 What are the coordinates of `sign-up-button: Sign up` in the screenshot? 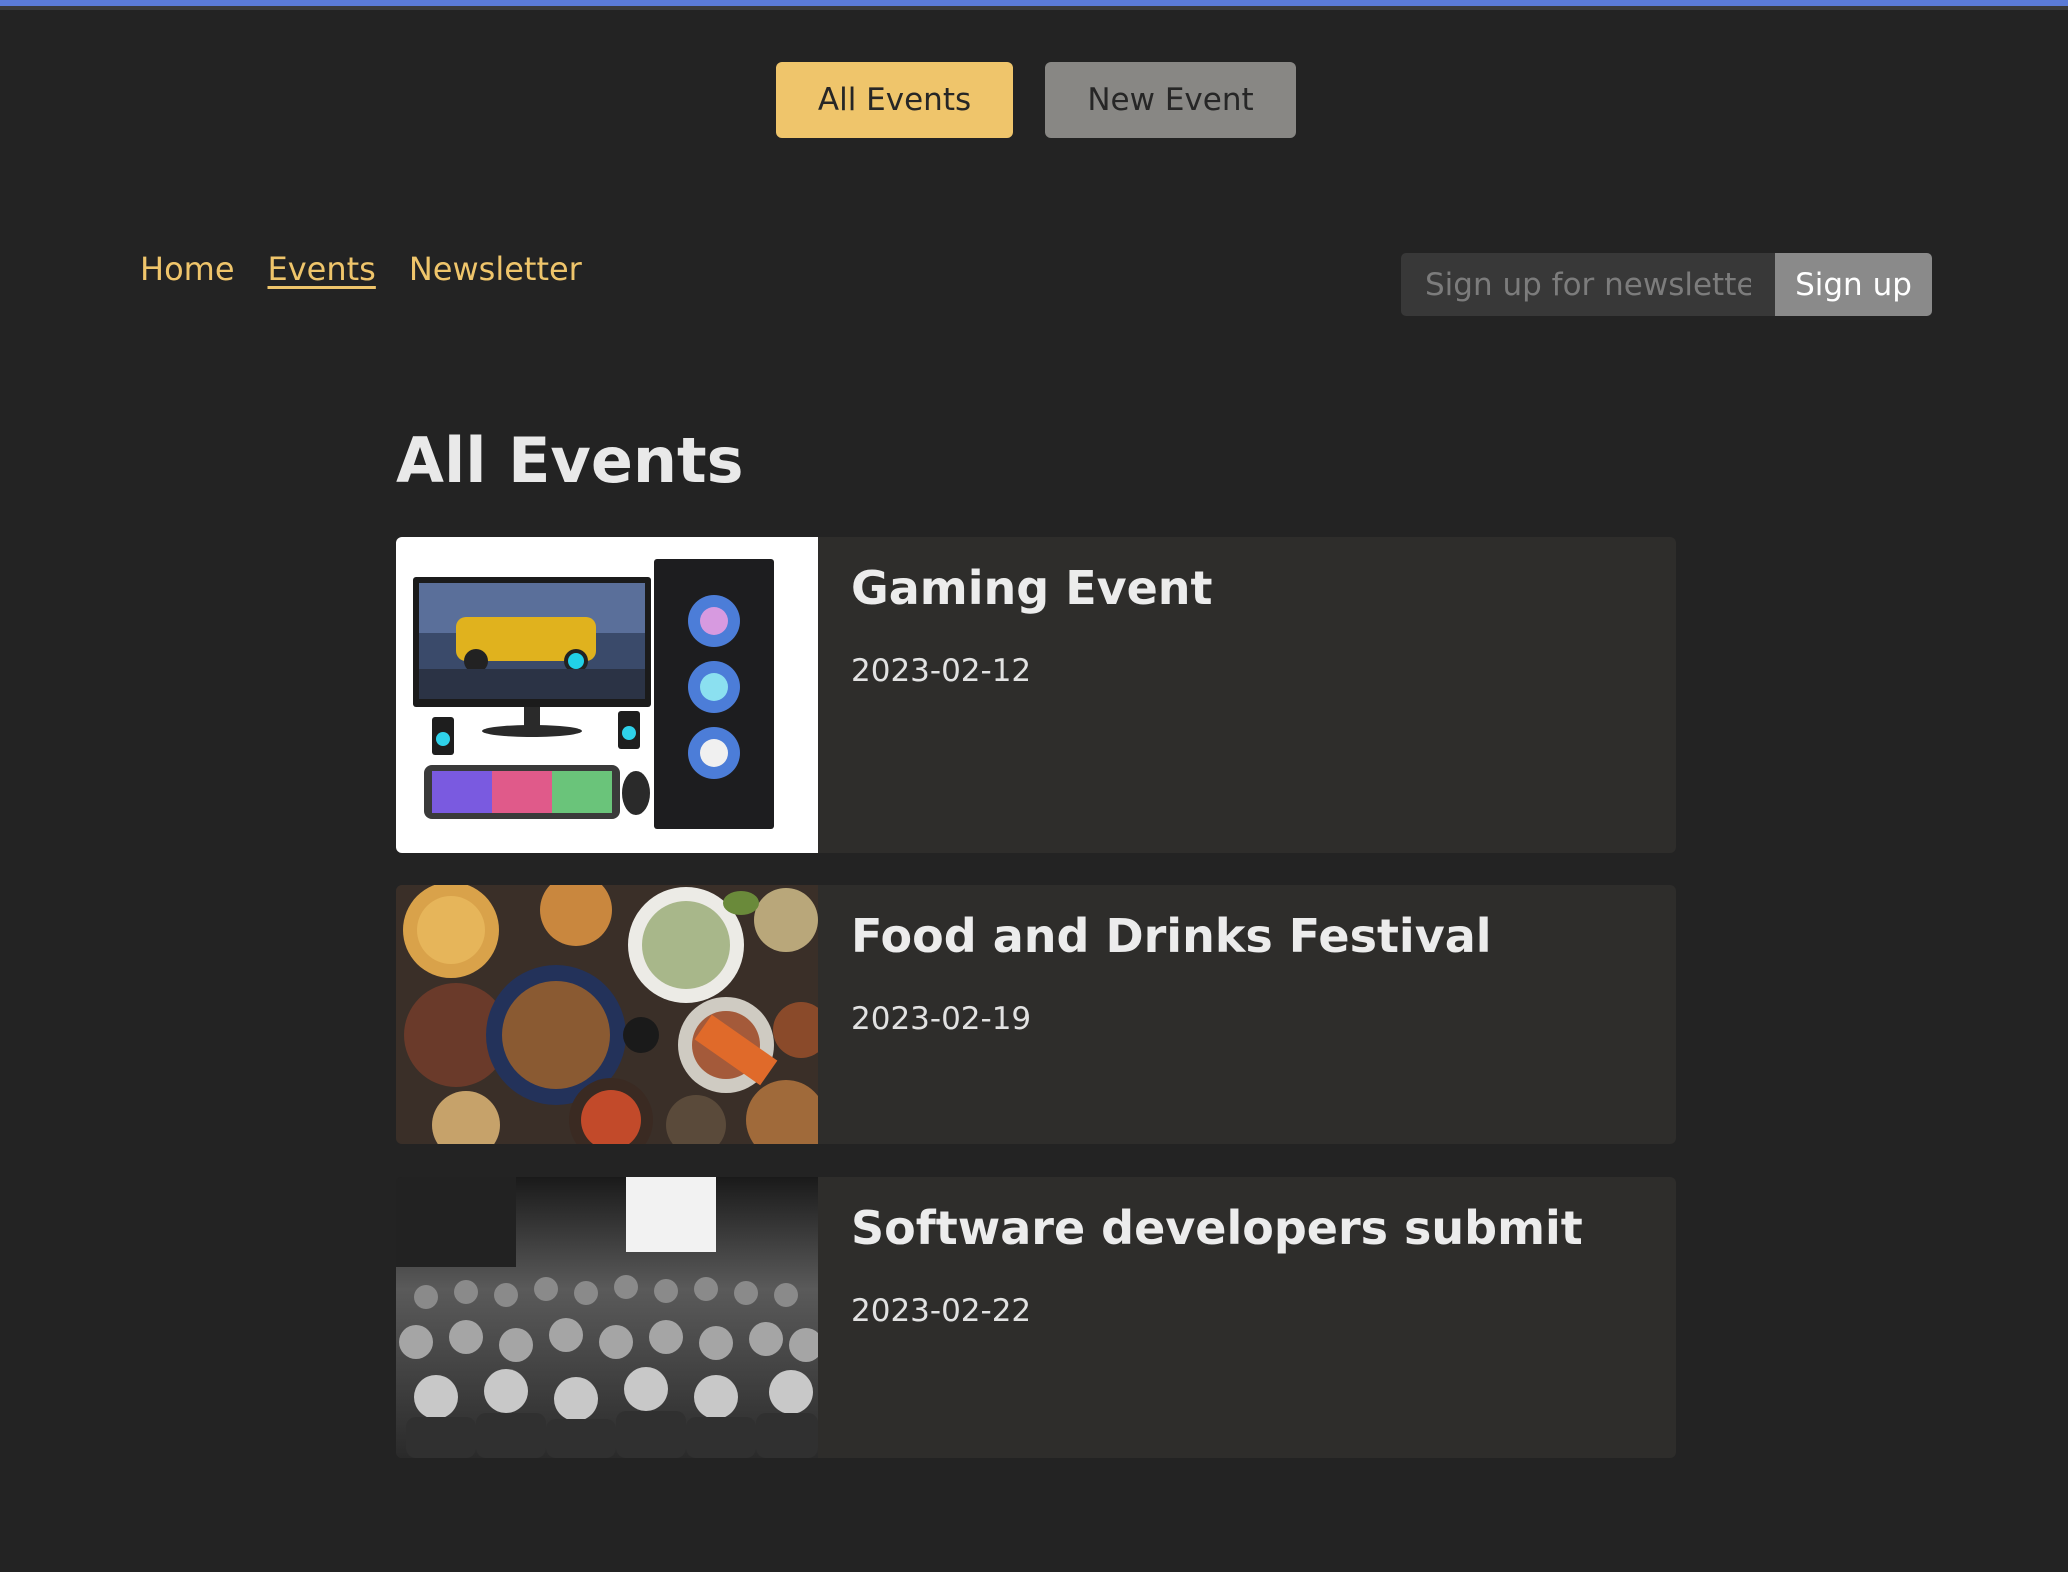 It's located at (1853, 284).